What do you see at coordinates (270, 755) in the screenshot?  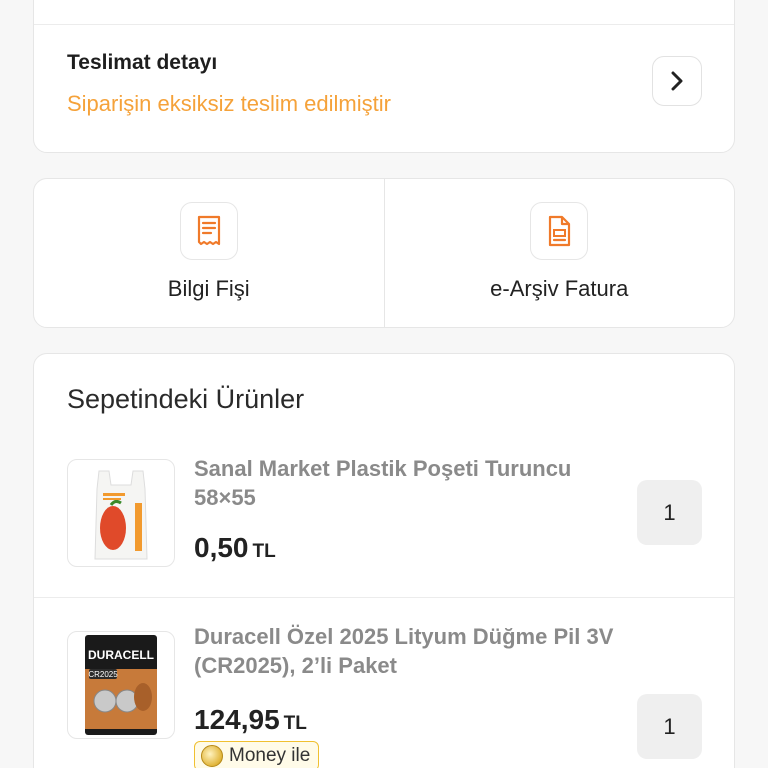 I see `money-badge-label: Money ile` at bounding box center [270, 755].